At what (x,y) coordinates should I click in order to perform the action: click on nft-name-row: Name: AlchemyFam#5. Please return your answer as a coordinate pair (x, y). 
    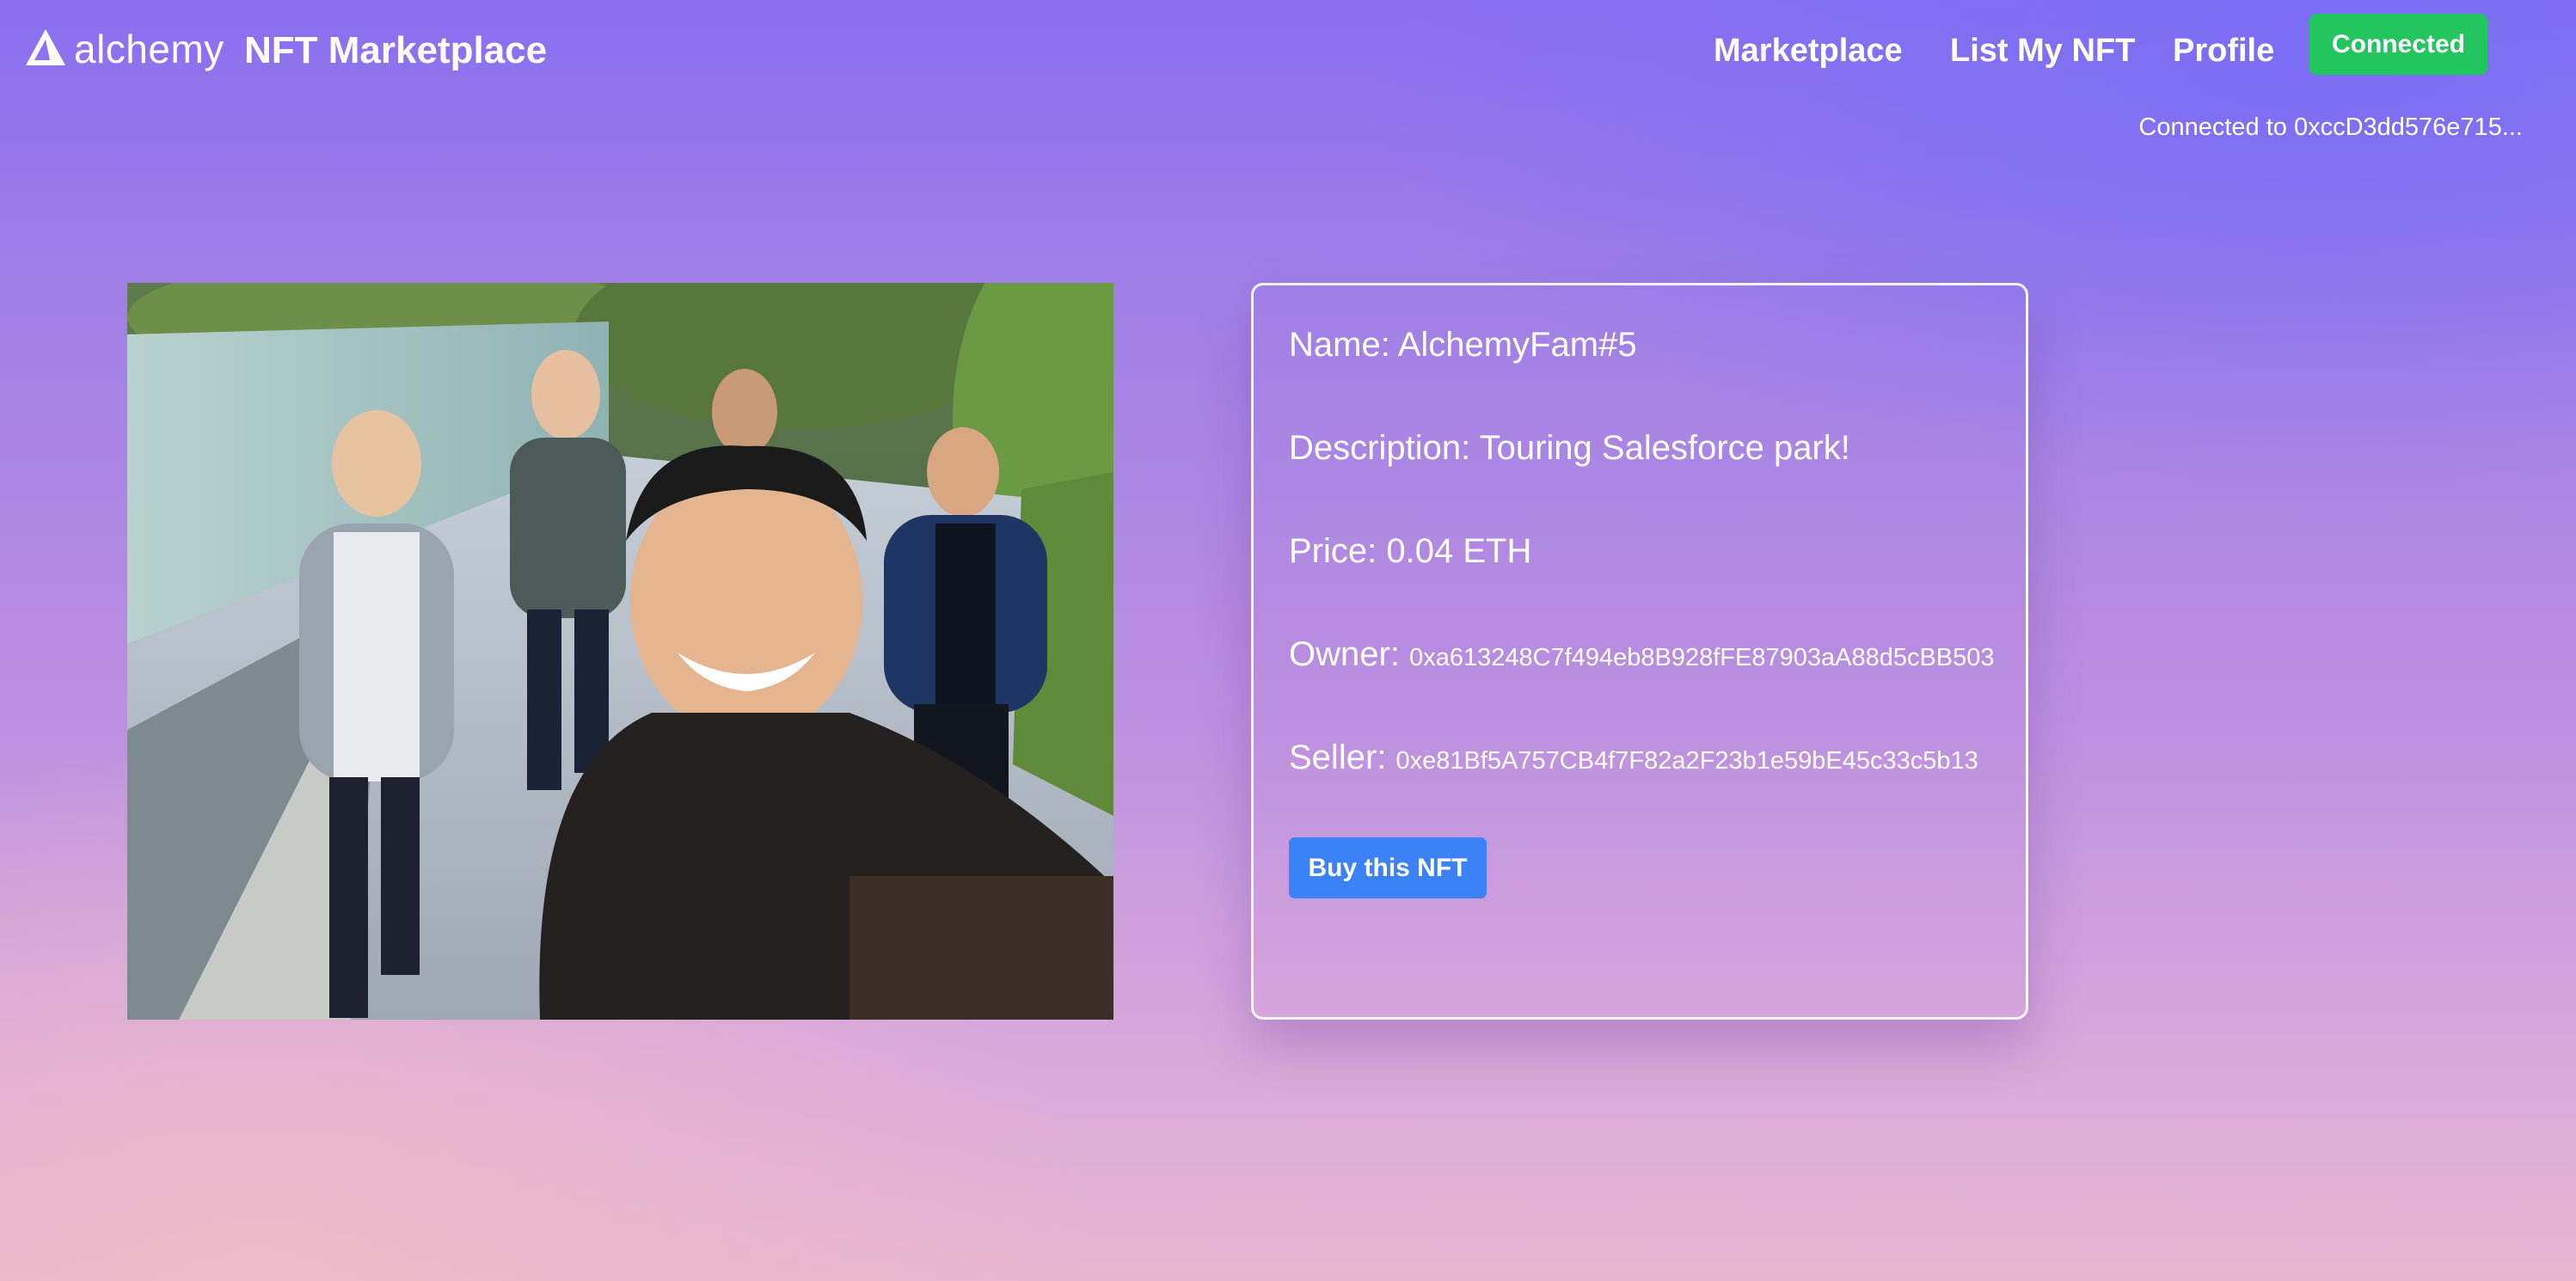
    Looking at the image, I should click on (1463, 344).